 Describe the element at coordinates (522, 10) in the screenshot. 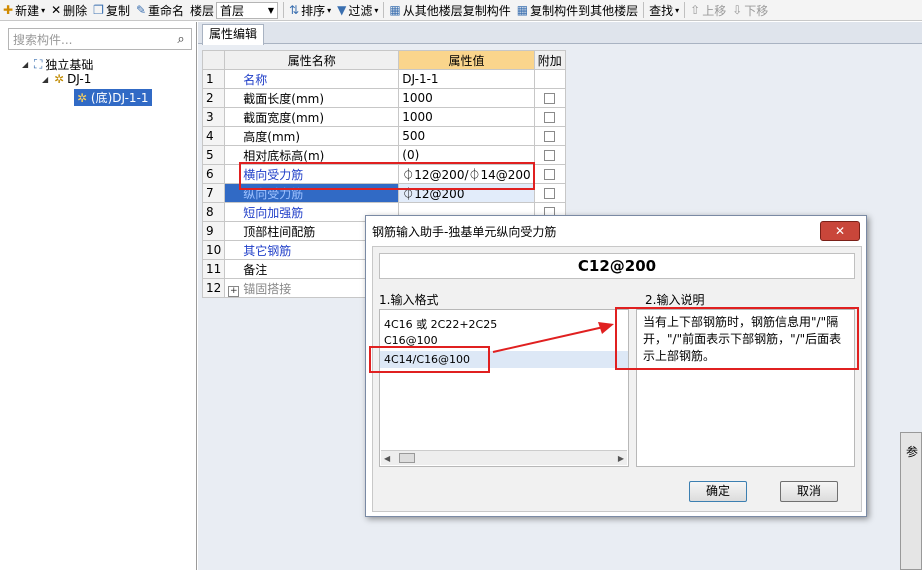

I see `copy-to-floor-icon: ▦` at that location.